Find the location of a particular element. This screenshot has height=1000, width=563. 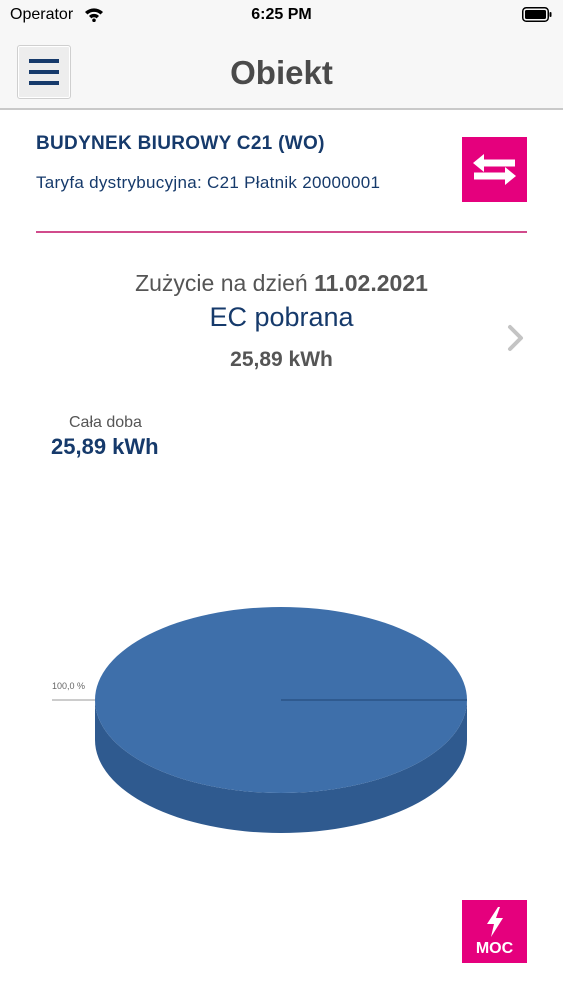

moc-label: MOC is located at coordinates (494, 948).